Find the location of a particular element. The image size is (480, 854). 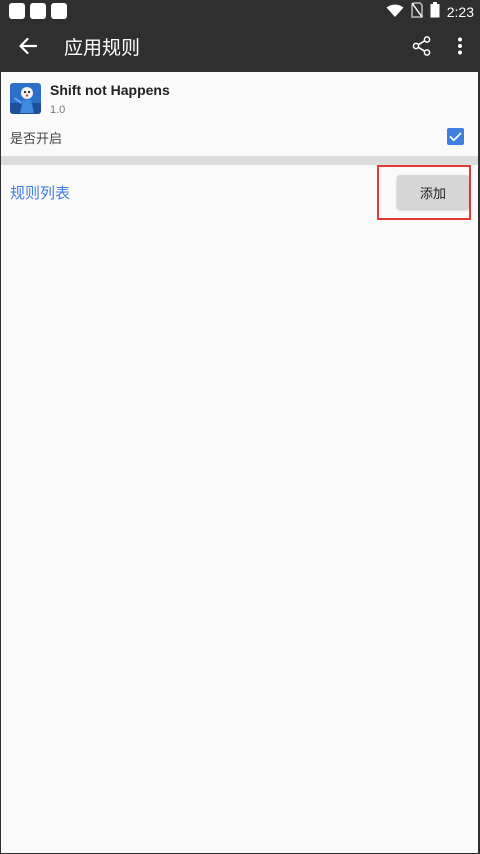

share-icon is located at coordinates (422, 48).